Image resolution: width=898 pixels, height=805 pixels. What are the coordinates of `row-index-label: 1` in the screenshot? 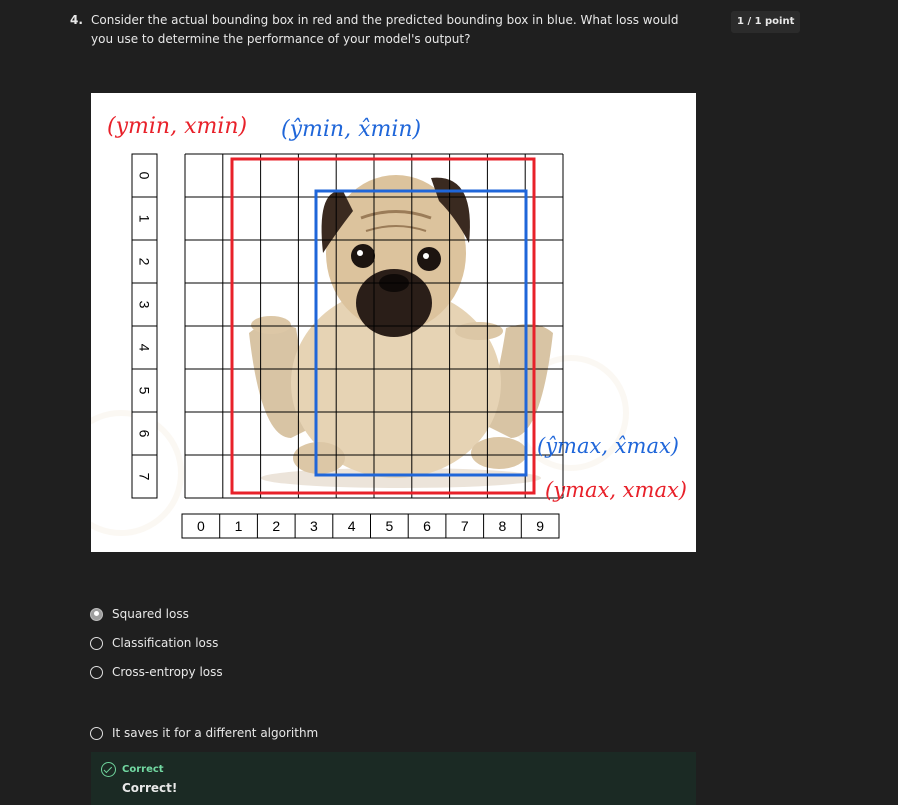 It's located at (145, 219).